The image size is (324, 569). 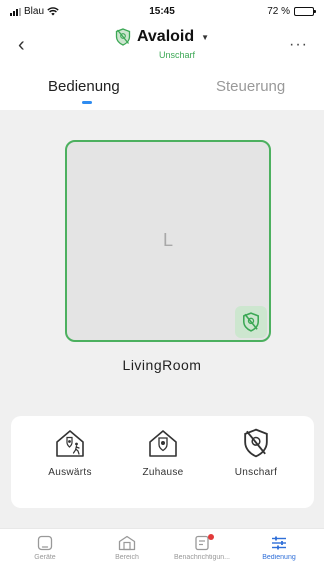 I want to click on room-initial: L, so click(x=167, y=240).